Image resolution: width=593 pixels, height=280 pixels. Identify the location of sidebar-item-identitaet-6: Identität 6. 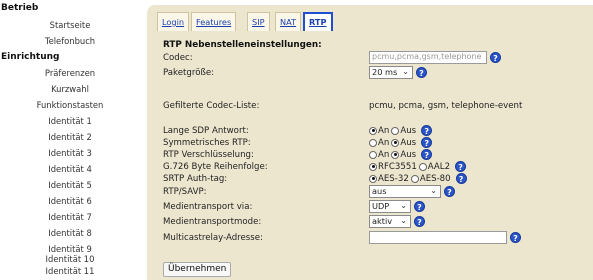
(70, 201).